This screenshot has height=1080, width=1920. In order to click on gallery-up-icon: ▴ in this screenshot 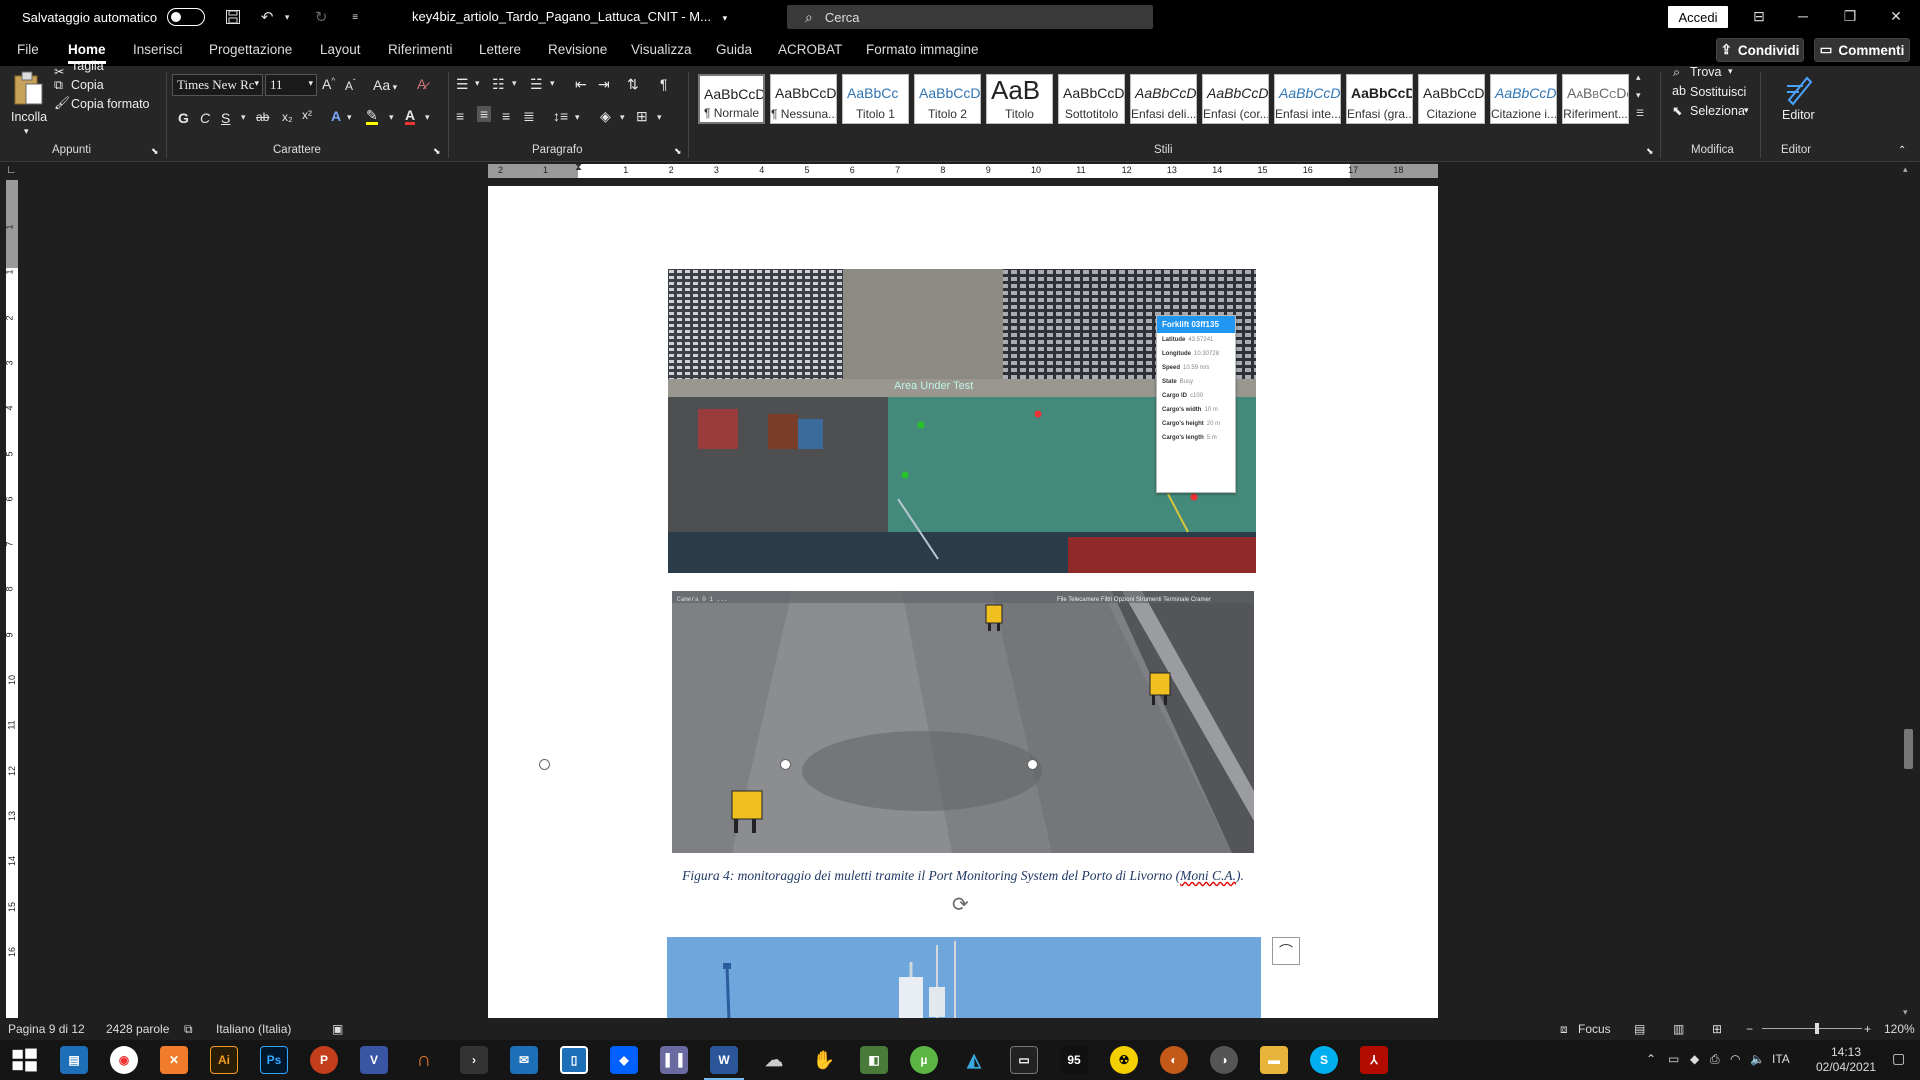, I will do `click(1638, 77)`.